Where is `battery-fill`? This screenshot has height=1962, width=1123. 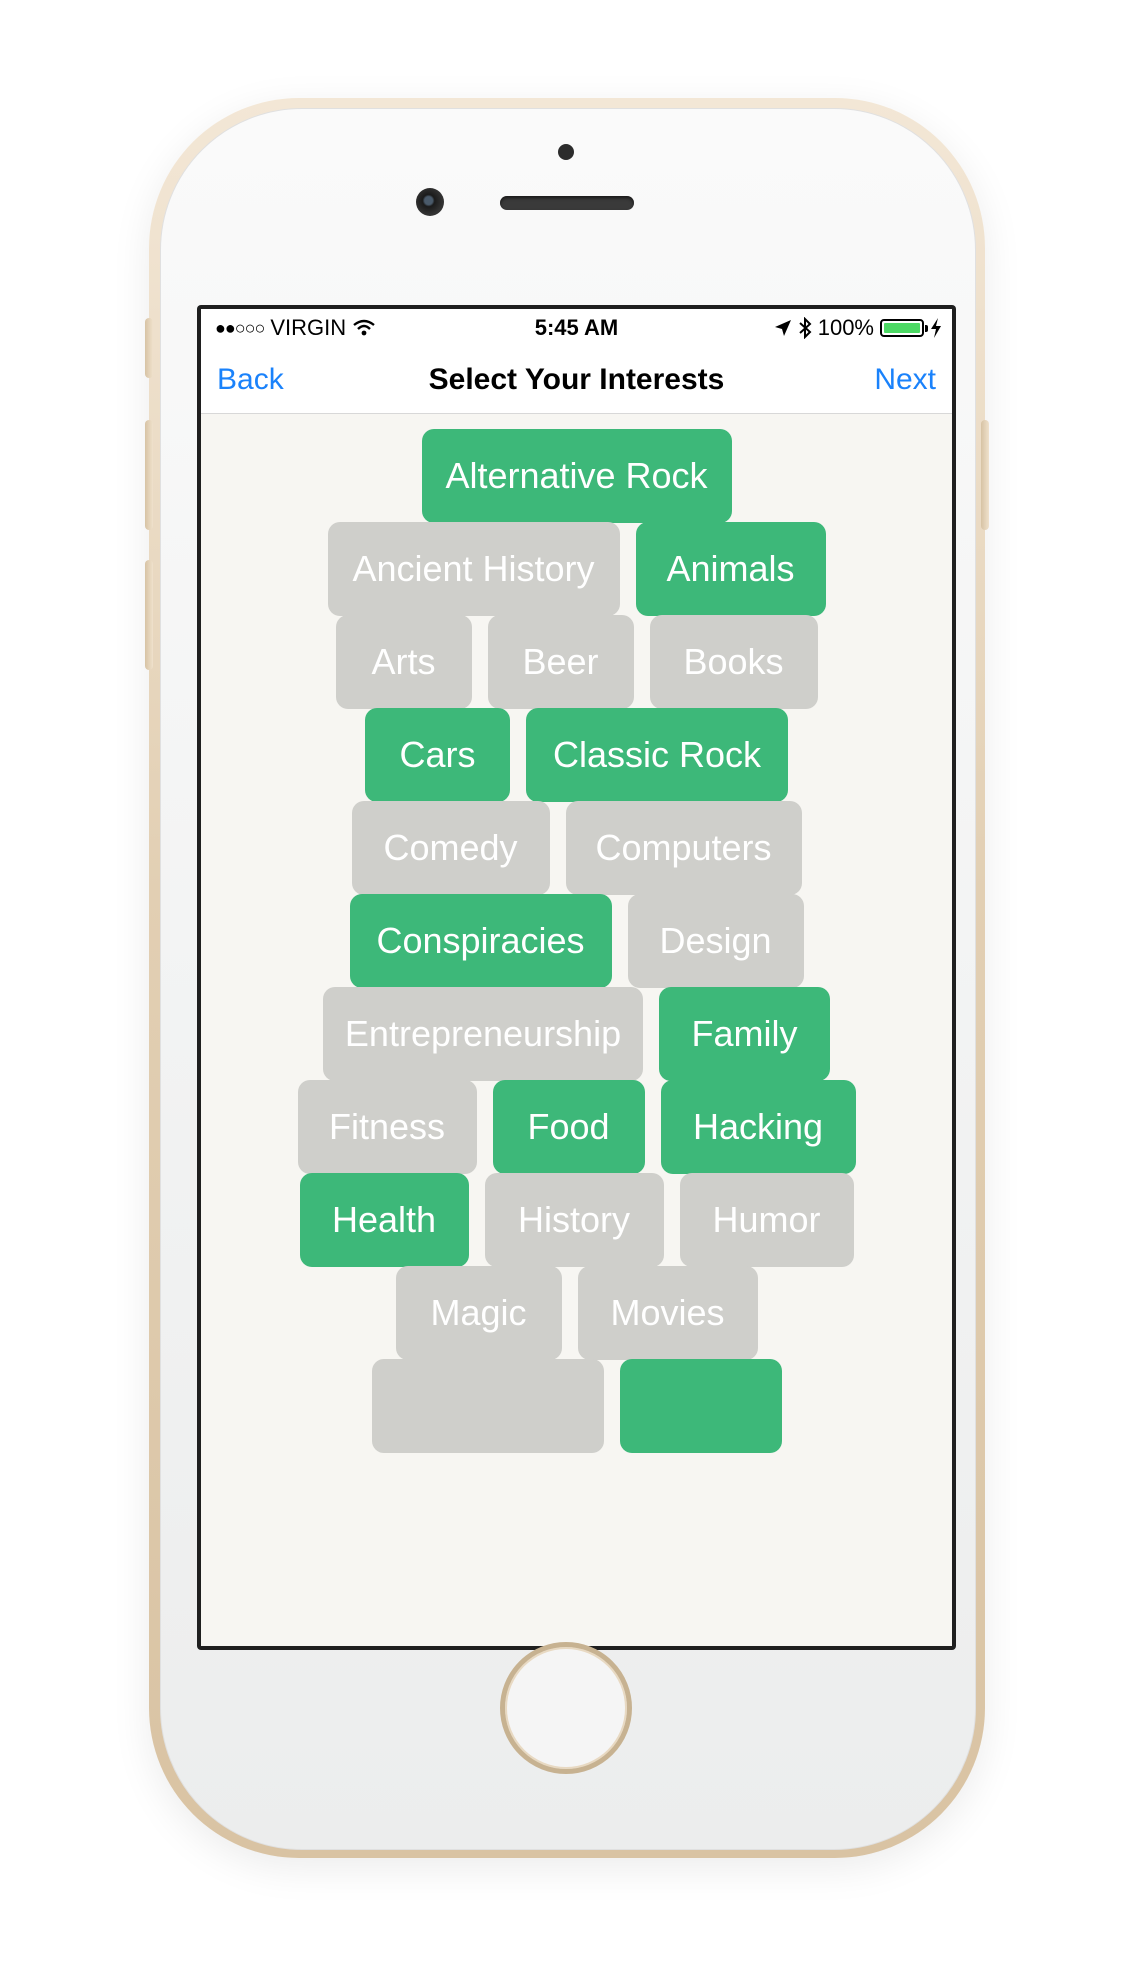 battery-fill is located at coordinates (902, 328).